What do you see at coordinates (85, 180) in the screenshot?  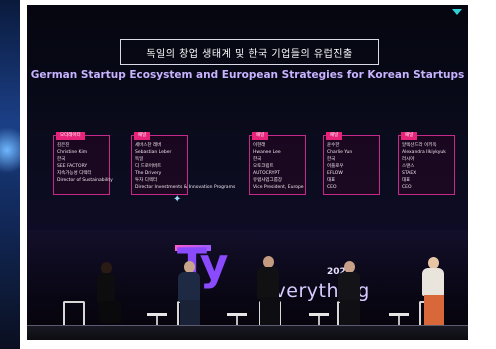 I see `speaker-info-line: Director of Sustainability` at bounding box center [85, 180].